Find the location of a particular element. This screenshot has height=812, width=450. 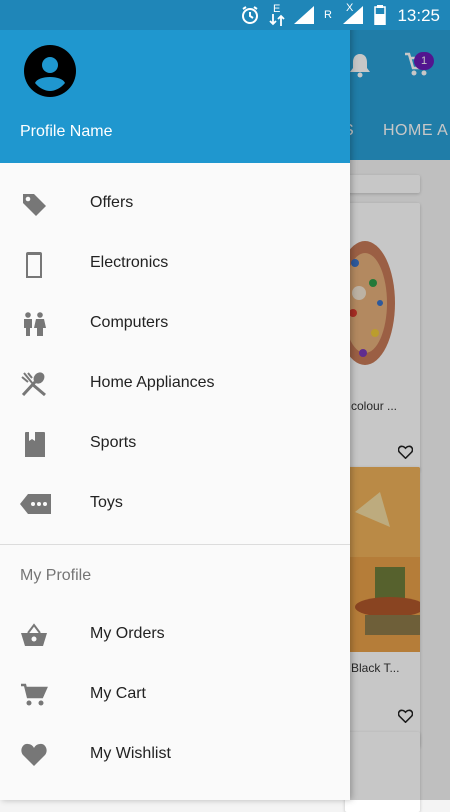

smartphone-icon is located at coordinates (34, 265).